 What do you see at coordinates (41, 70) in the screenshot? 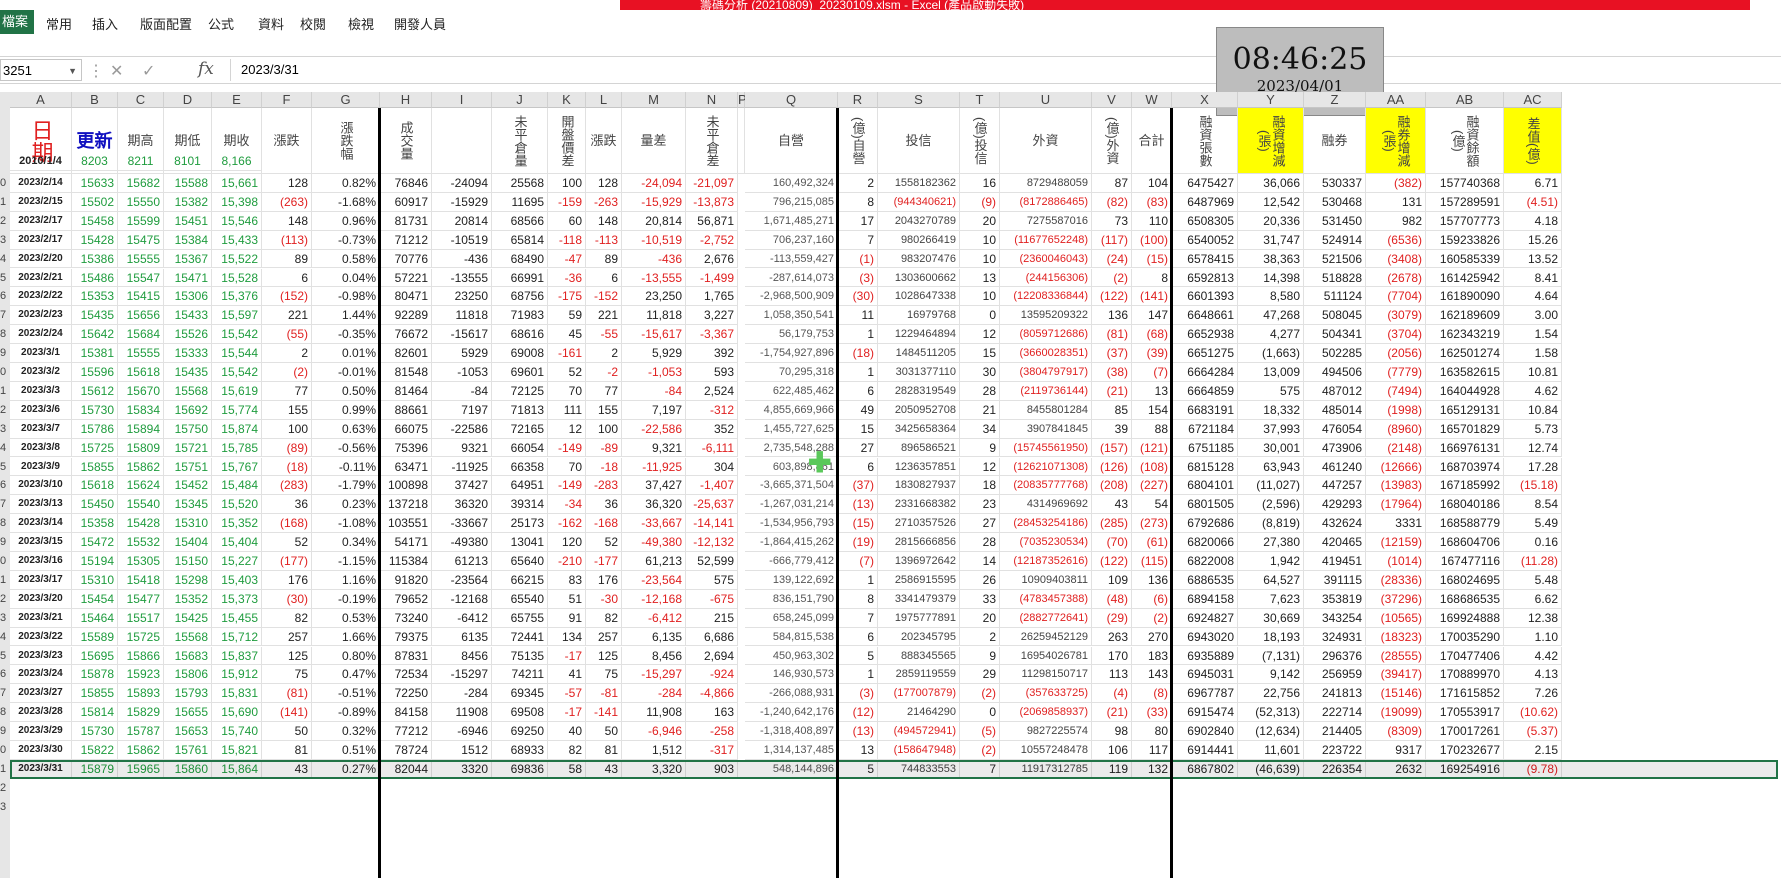
I see `name-box: 3251 ▼` at bounding box center [41, 70].